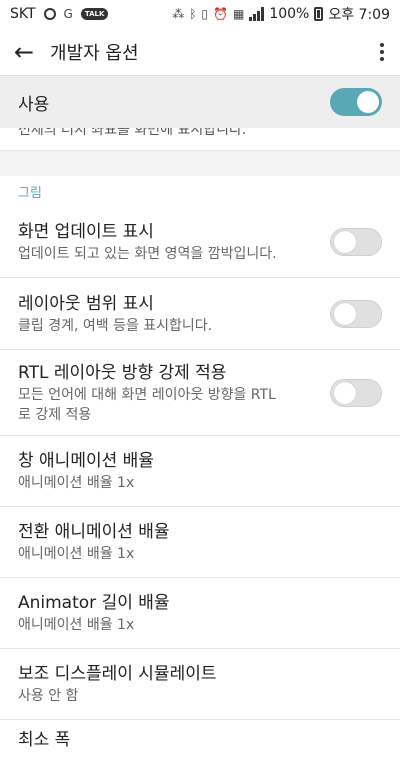 The width and height of the screenshot is (400, 760). What do you see at coordinates (86, 303) in the screenshot?
I see `row-title: 레이아웃 범위 표시` at bounding box center [86, 303].